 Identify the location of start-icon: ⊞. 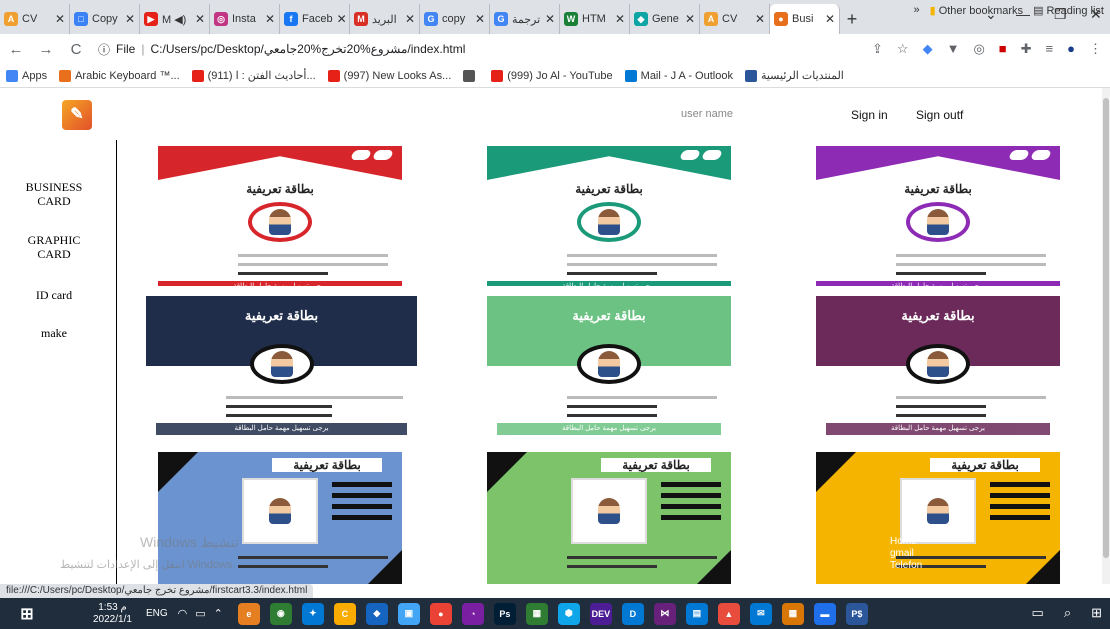
(1096, 613).